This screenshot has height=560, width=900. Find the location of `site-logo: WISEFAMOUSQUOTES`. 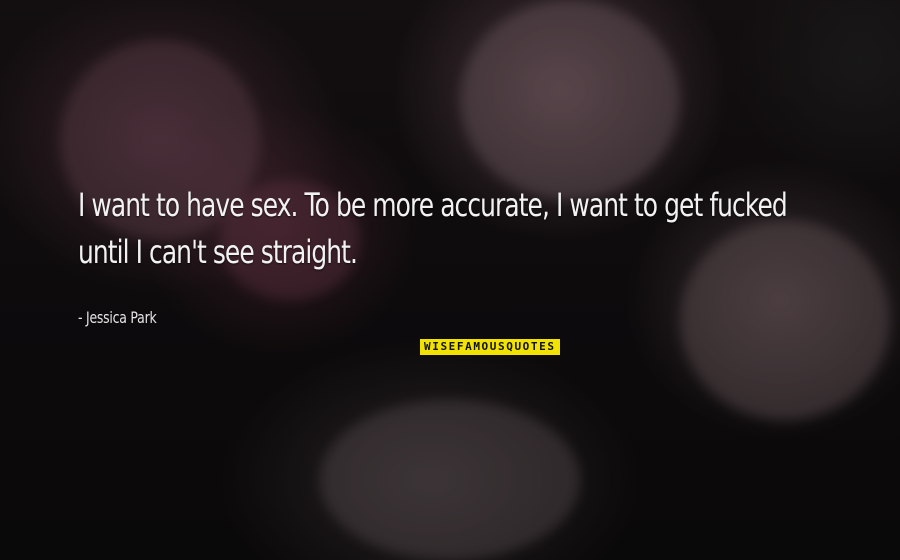

site-logo: WISEFAMOUSQUOTES is located at coordinates (490, 347).